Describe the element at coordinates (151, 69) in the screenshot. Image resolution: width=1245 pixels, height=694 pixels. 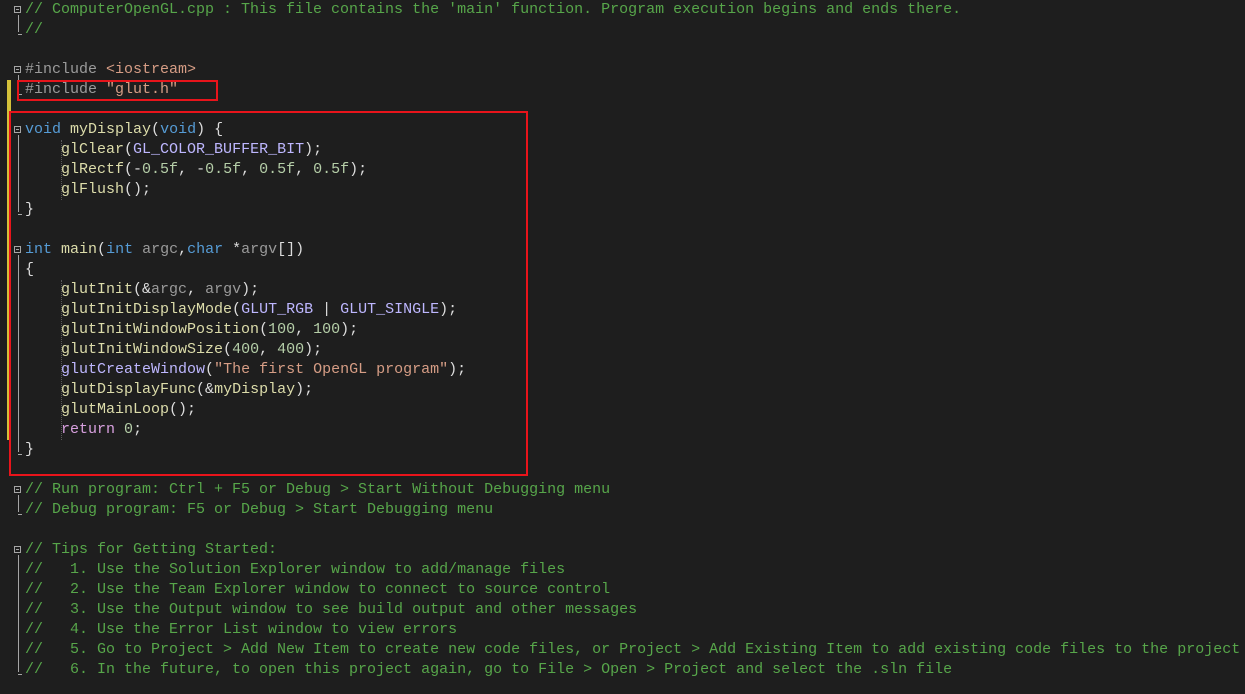
I see `code-token: <iostream>` at that location.